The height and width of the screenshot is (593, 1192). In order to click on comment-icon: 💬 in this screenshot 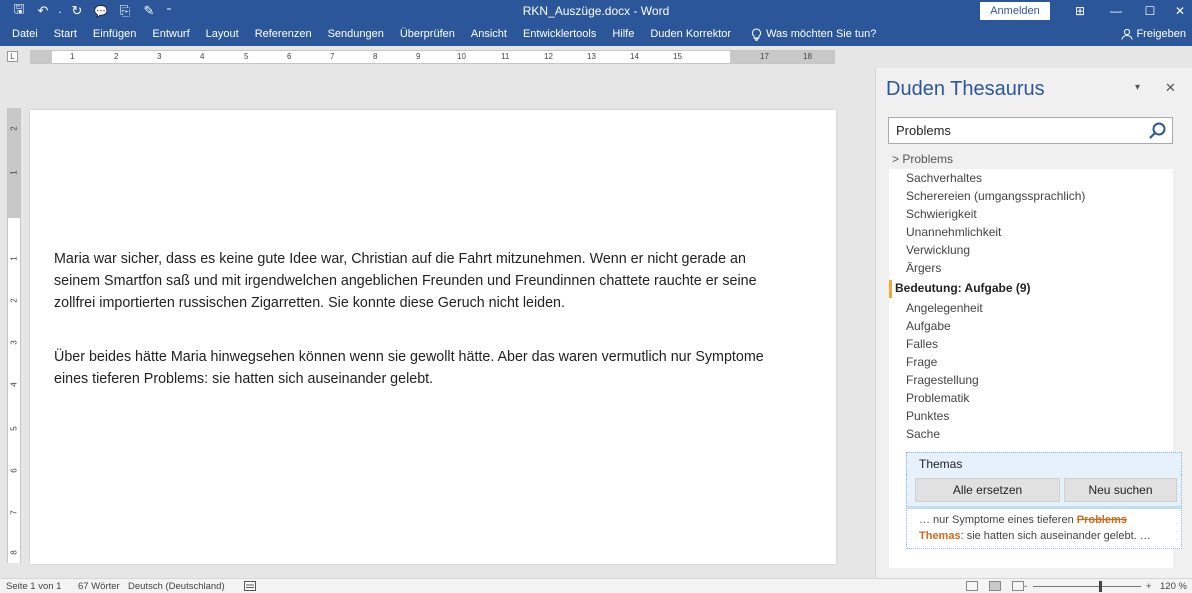, I will do `click(101, 11)`.